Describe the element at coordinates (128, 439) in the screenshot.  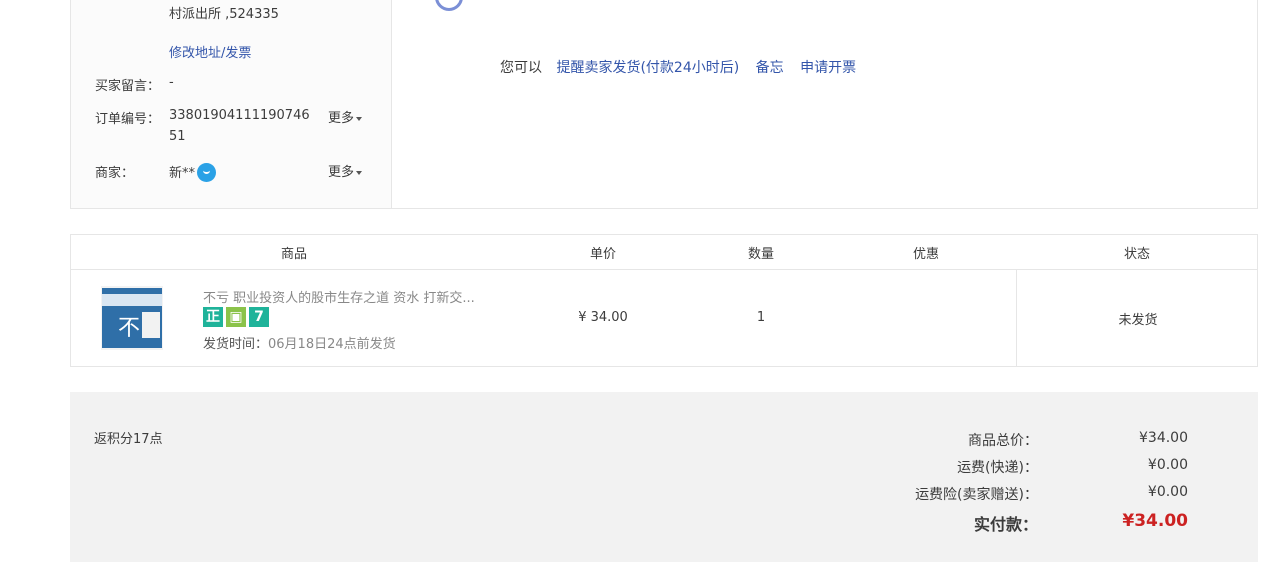
I see `reward-points: 返积分17点` at that location.